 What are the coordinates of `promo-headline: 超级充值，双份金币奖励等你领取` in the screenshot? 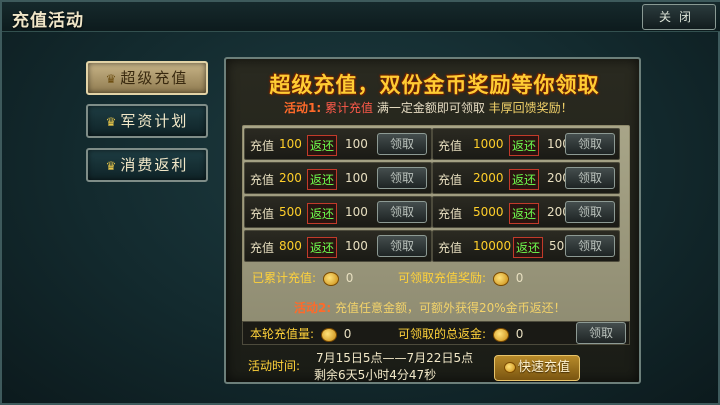 It's located at (434, 85).